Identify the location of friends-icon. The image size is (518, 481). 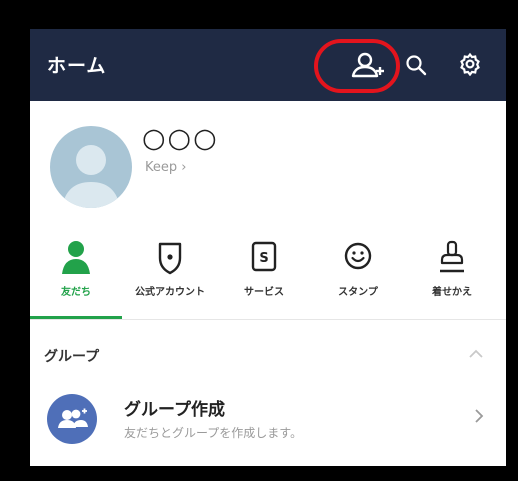
(76, 257).